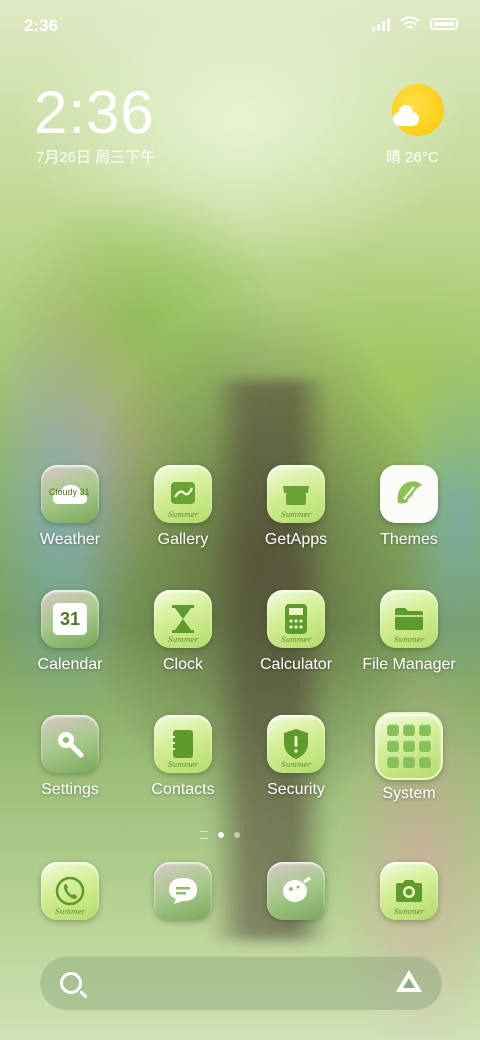 The height and width of the screenshot is (1040, 480). I want to click on app-file-manager: Summer File Manager, so click(409, 632).